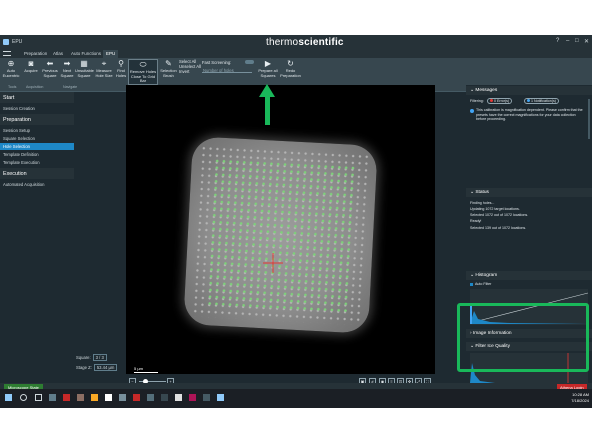 The width and height of the screenshot is (592, 444). What do you see at coordinates (37, 146) in the screenshot?
I see `nav-hole-selection: Hole Selection` at bounding box center [37, 146].